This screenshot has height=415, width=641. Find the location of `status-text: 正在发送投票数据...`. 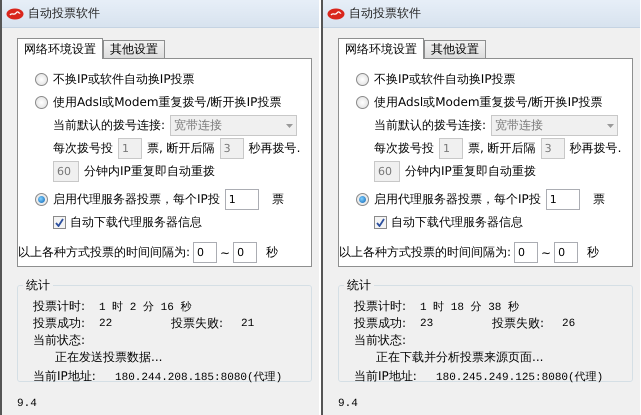

status-text: 正在发送投票数据... is located at coordinates (108, 357).